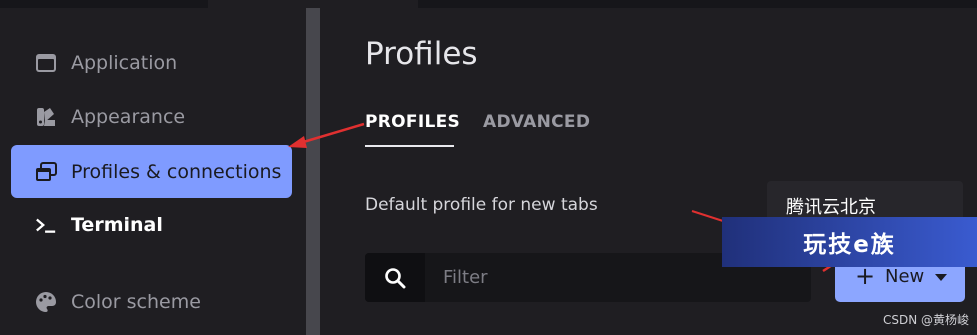 This screenshot has width=977, height=335. What do you see at coordinates (46, 225) in the screenshot?
I see `terminal-prompt-icon` at bounding box center [46, 225].